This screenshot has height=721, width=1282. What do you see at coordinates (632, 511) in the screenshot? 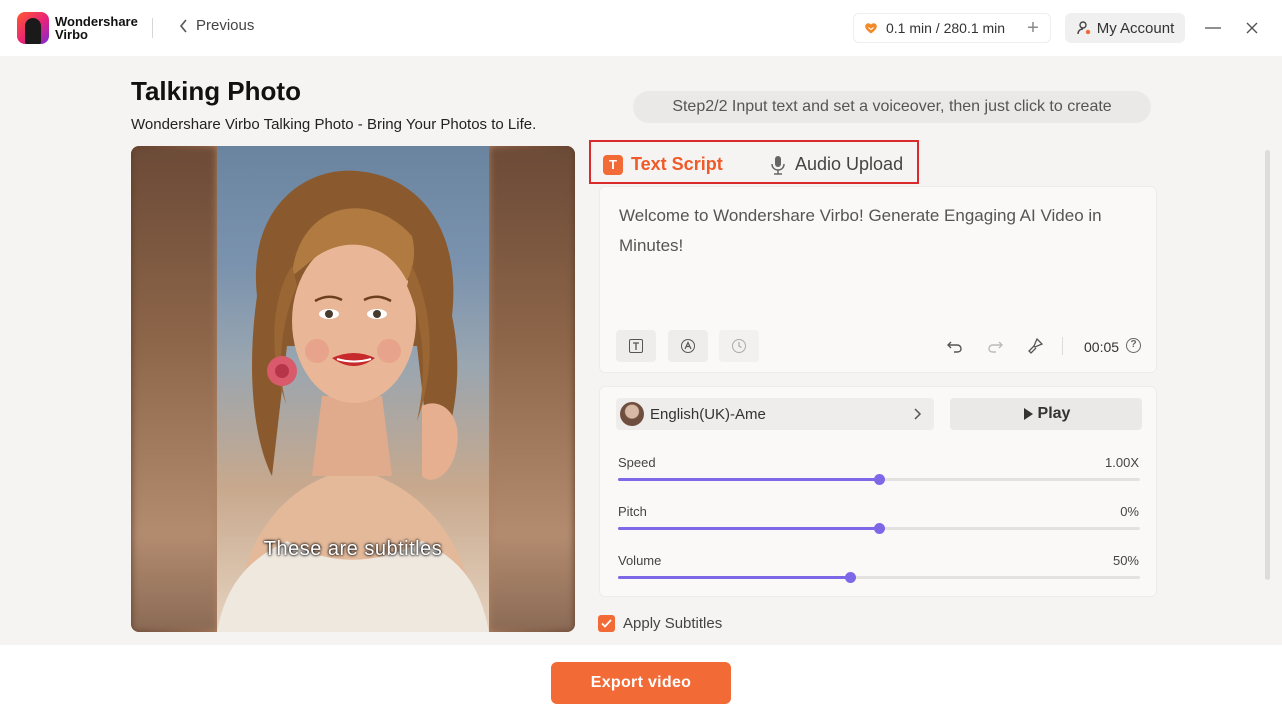
I see `pitch-label: Pitch` at bounding box center [632, 511].